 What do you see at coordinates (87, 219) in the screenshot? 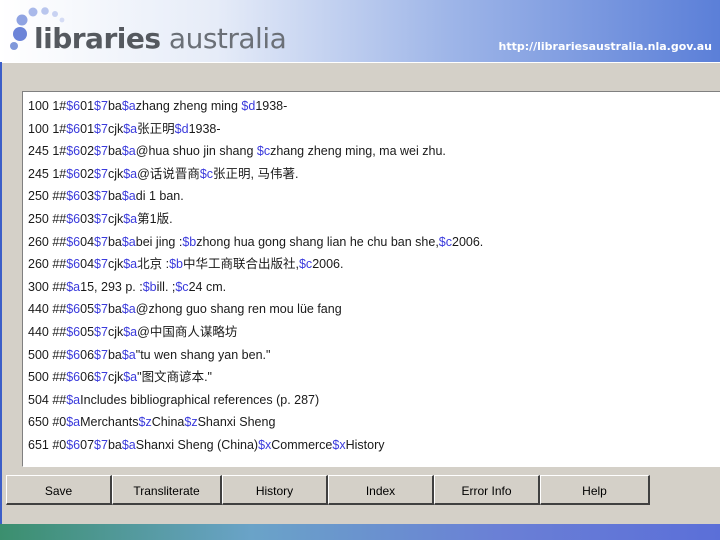
I see `field-text: 03` at bounding box center [87, 219].